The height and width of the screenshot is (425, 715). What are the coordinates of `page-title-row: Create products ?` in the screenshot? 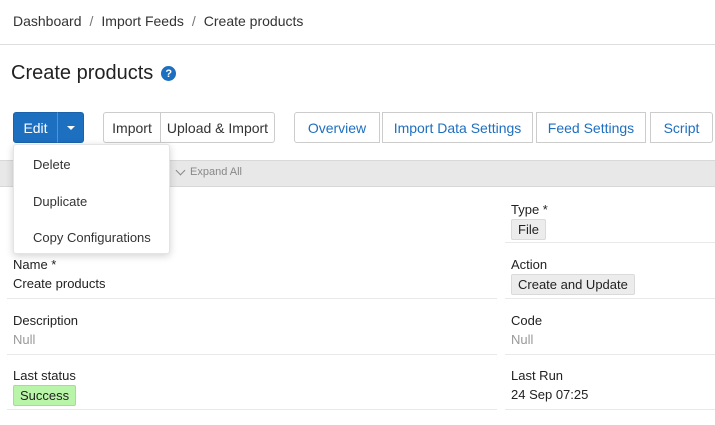 It's located at (94, 73).